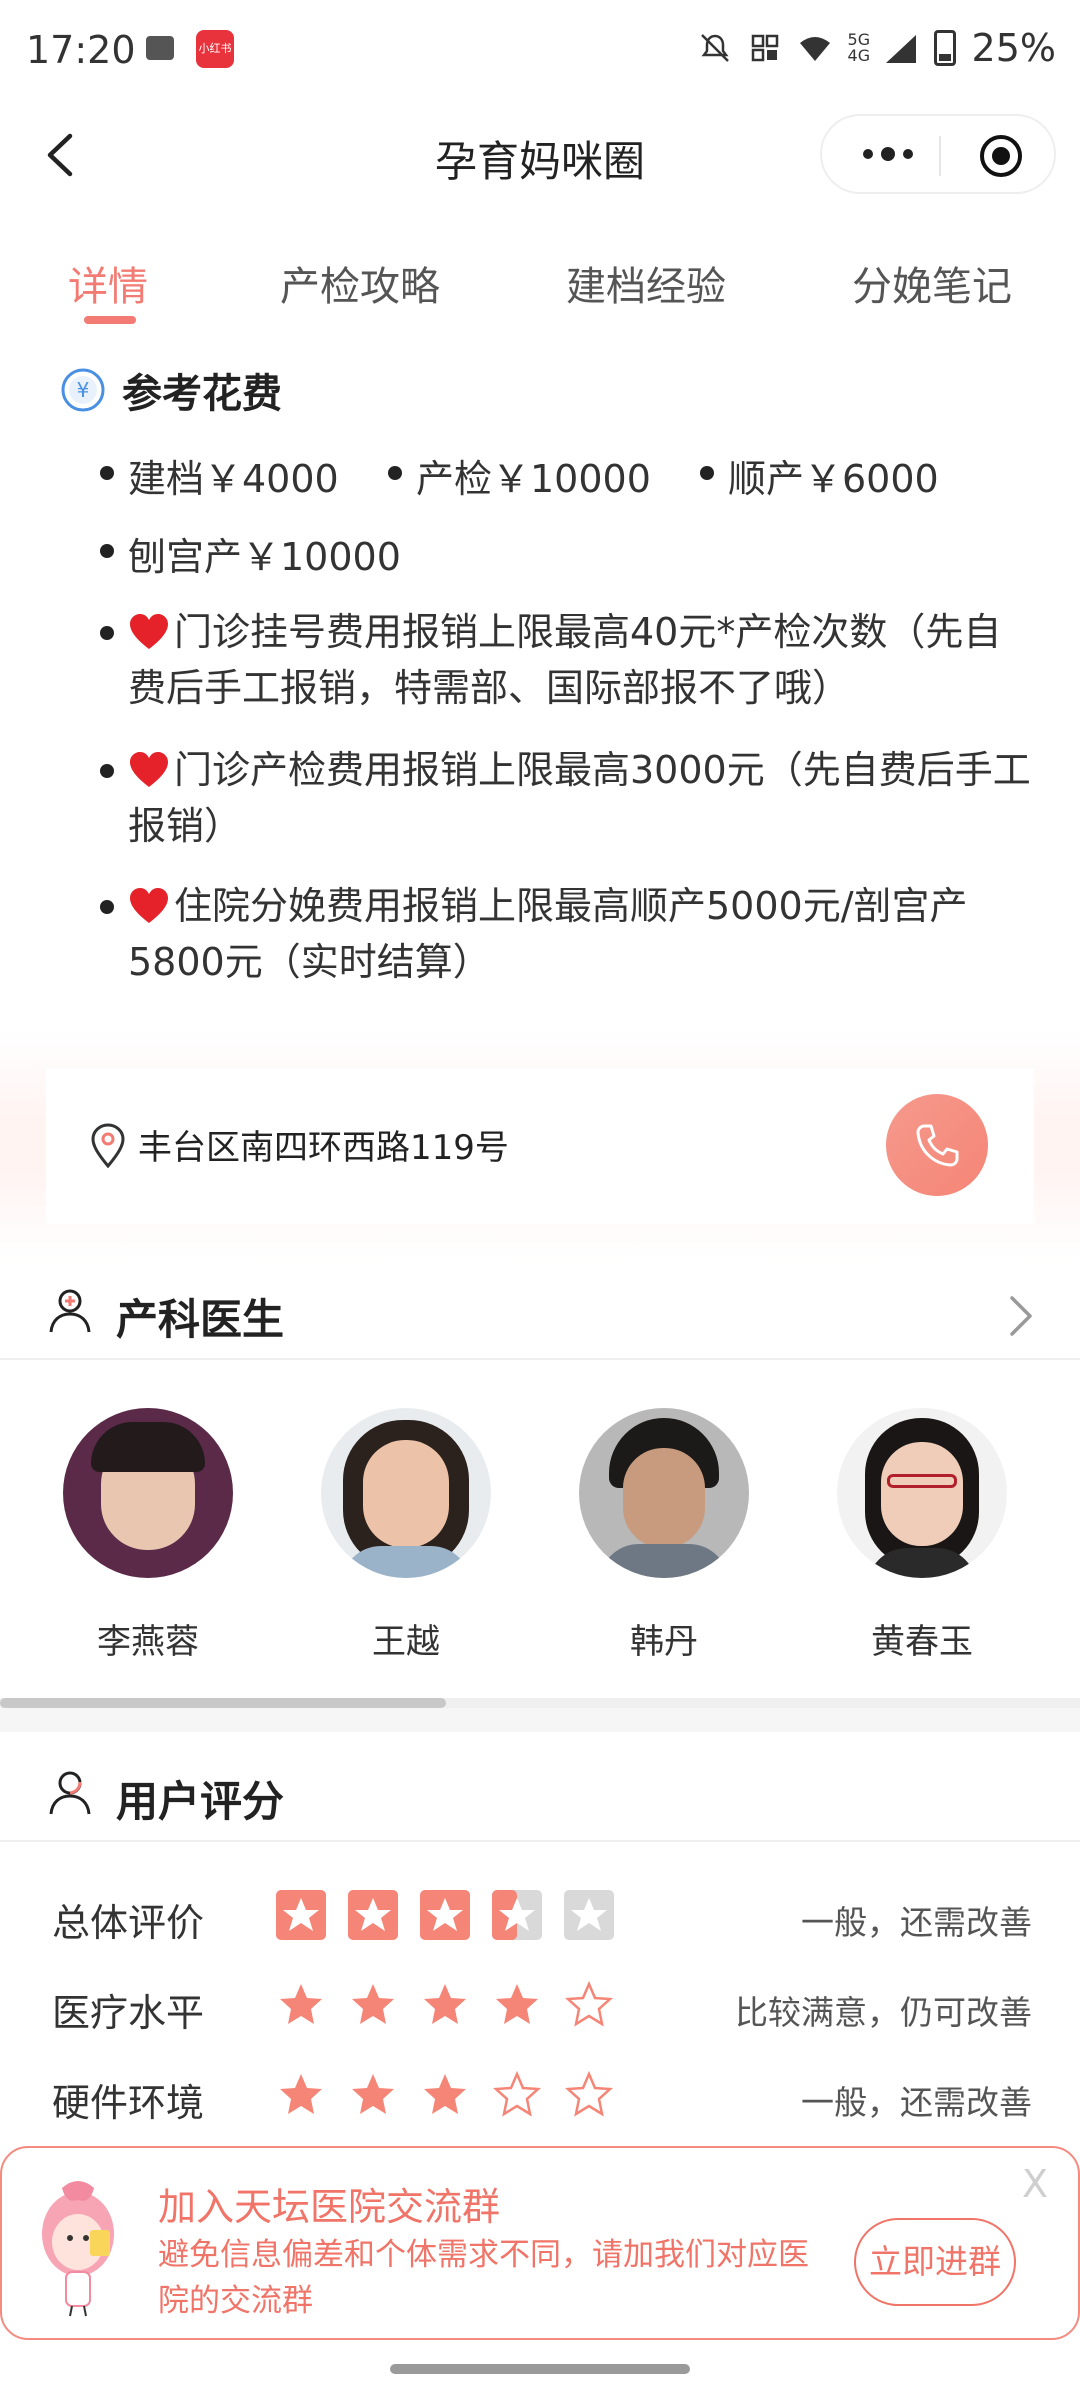 Image resolution: width=1080 pixels, height=2400 pixels. Describe the element at coordinates (70, 1311) in the screenshot. I see `doctor-icon` at that location.